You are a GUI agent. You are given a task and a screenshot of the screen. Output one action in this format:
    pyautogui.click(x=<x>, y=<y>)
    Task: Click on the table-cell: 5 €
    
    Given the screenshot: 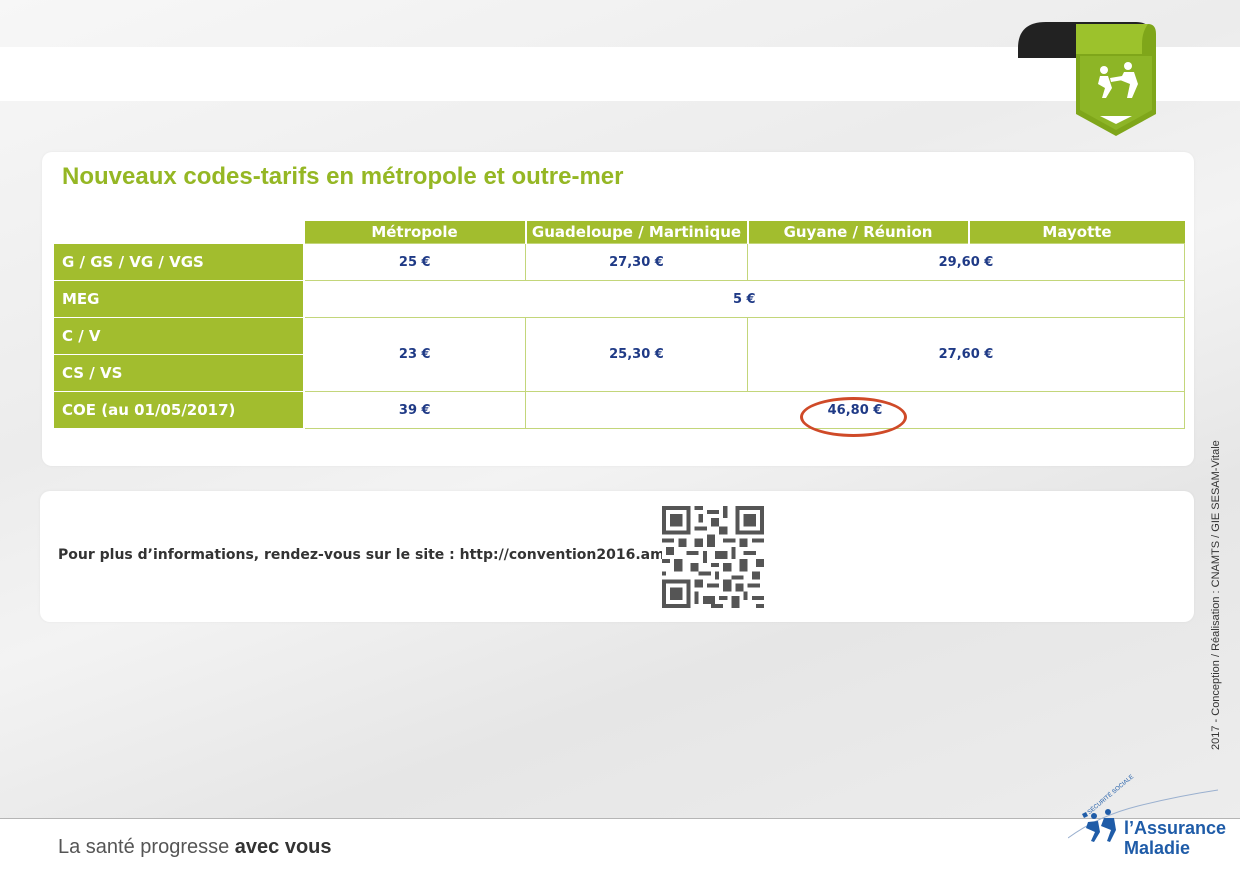 What is the action you would take?
    pyautogui.click(x=744, y=299)
    